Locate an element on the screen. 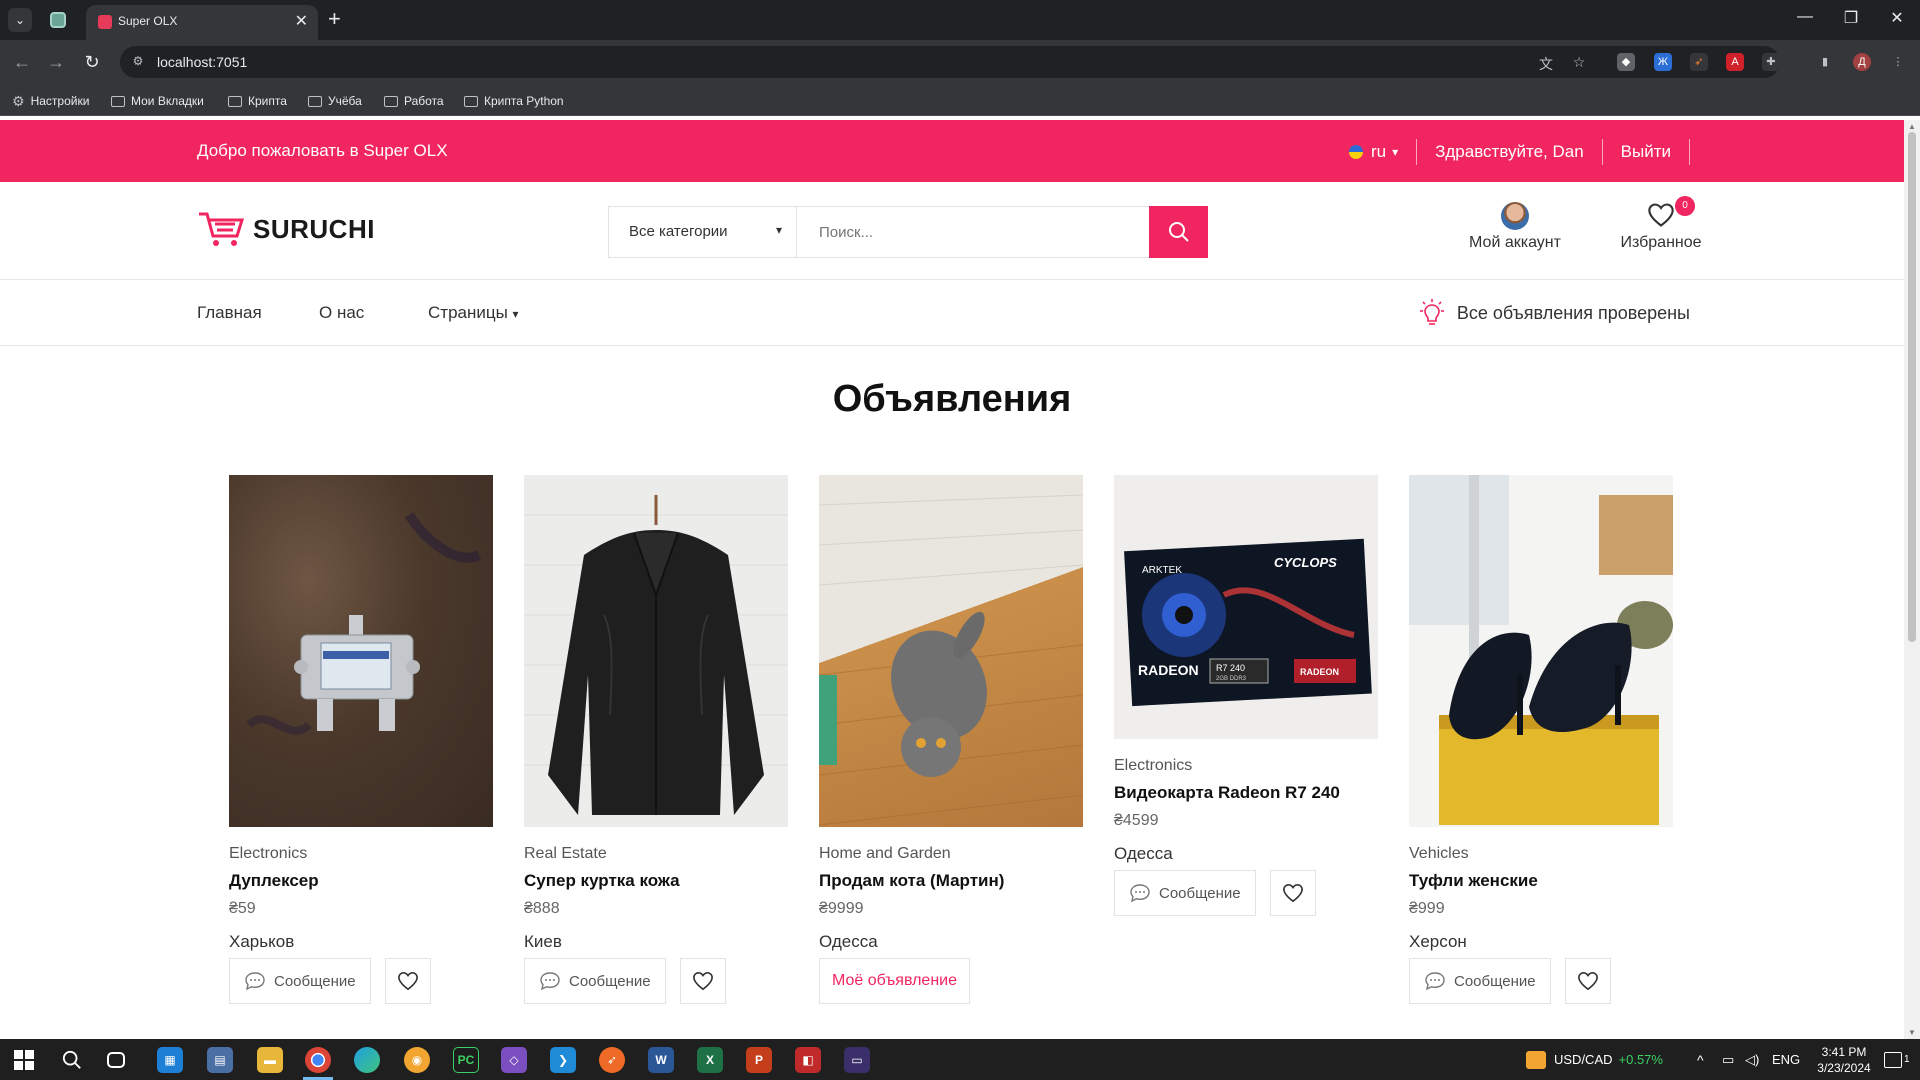 The height and width of the screenshot is (1080, 1920). pinned-tab is located at coordinates (58, 20).